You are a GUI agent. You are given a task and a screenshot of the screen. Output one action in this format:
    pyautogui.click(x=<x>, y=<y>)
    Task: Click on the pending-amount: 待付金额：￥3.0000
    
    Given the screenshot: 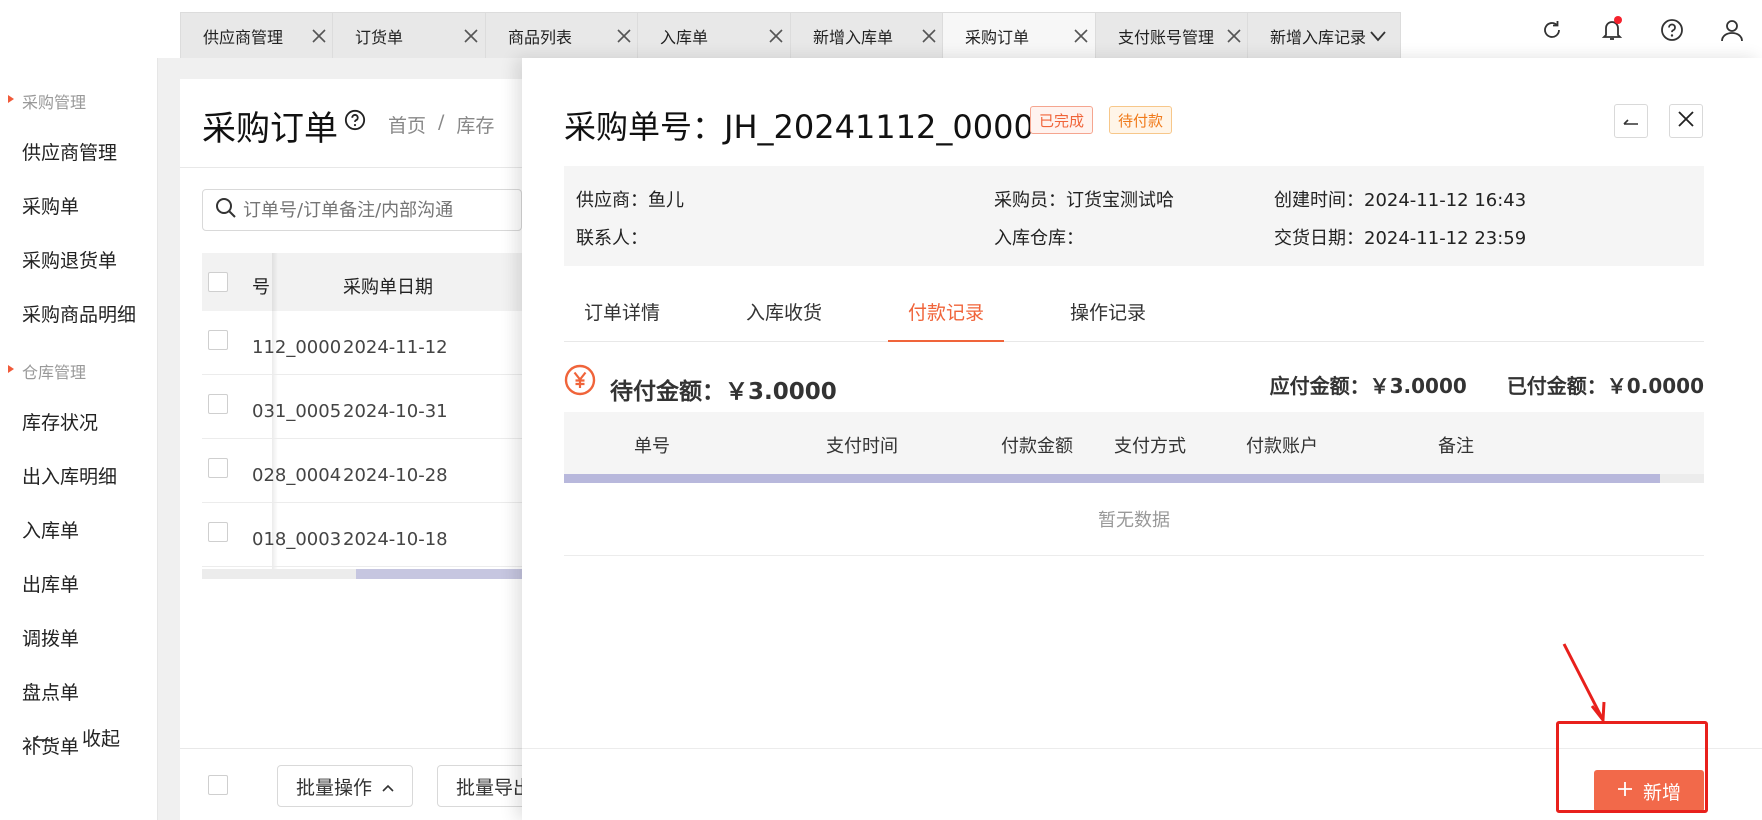 What is the action you would take?
    pyautogui.click(x=723, y=392)
    